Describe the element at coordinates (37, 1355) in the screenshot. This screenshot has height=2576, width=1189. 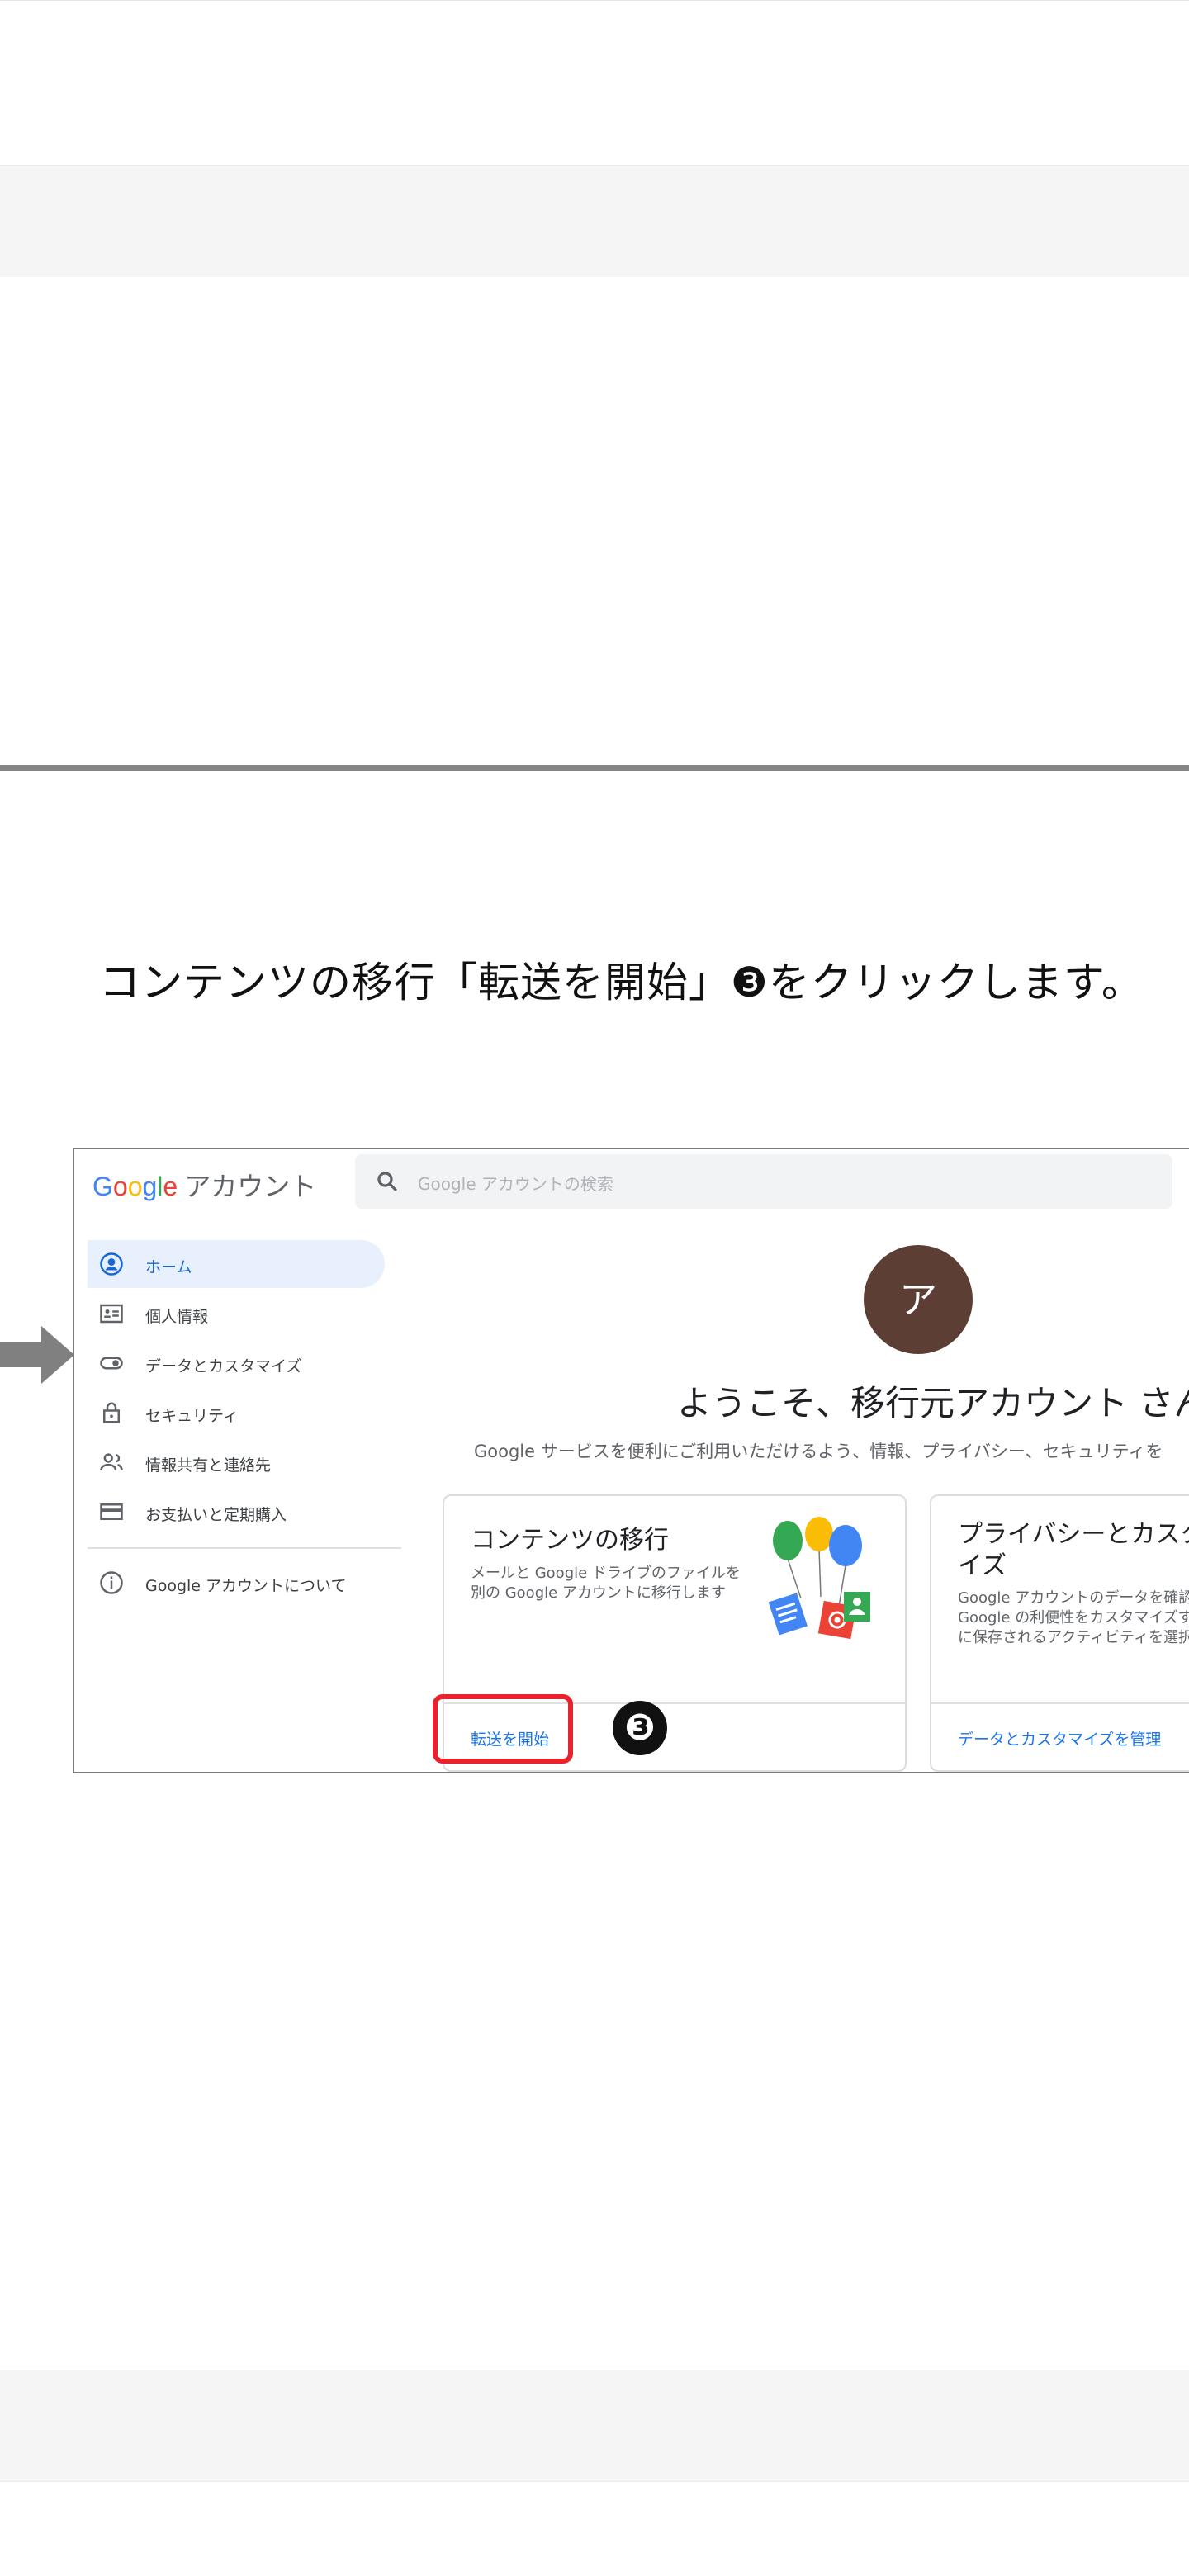
I see `right-arrow-icon` at that location.